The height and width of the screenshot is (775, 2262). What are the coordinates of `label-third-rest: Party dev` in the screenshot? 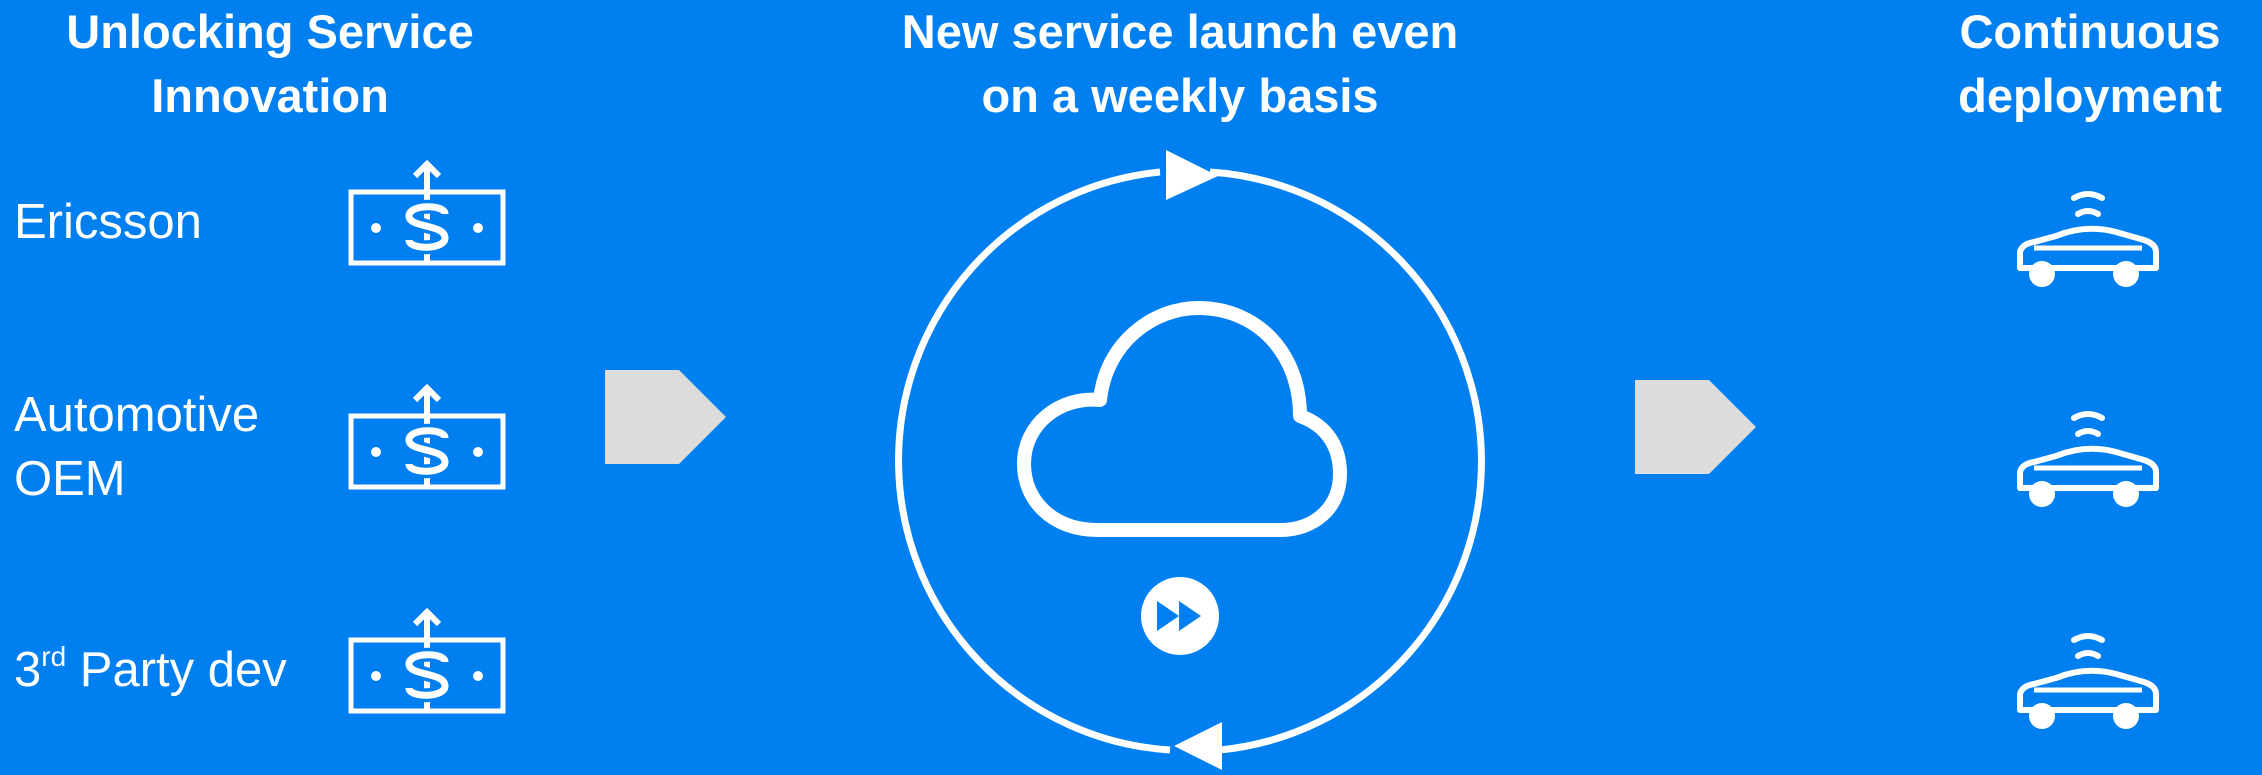 It's located at (176, 670).